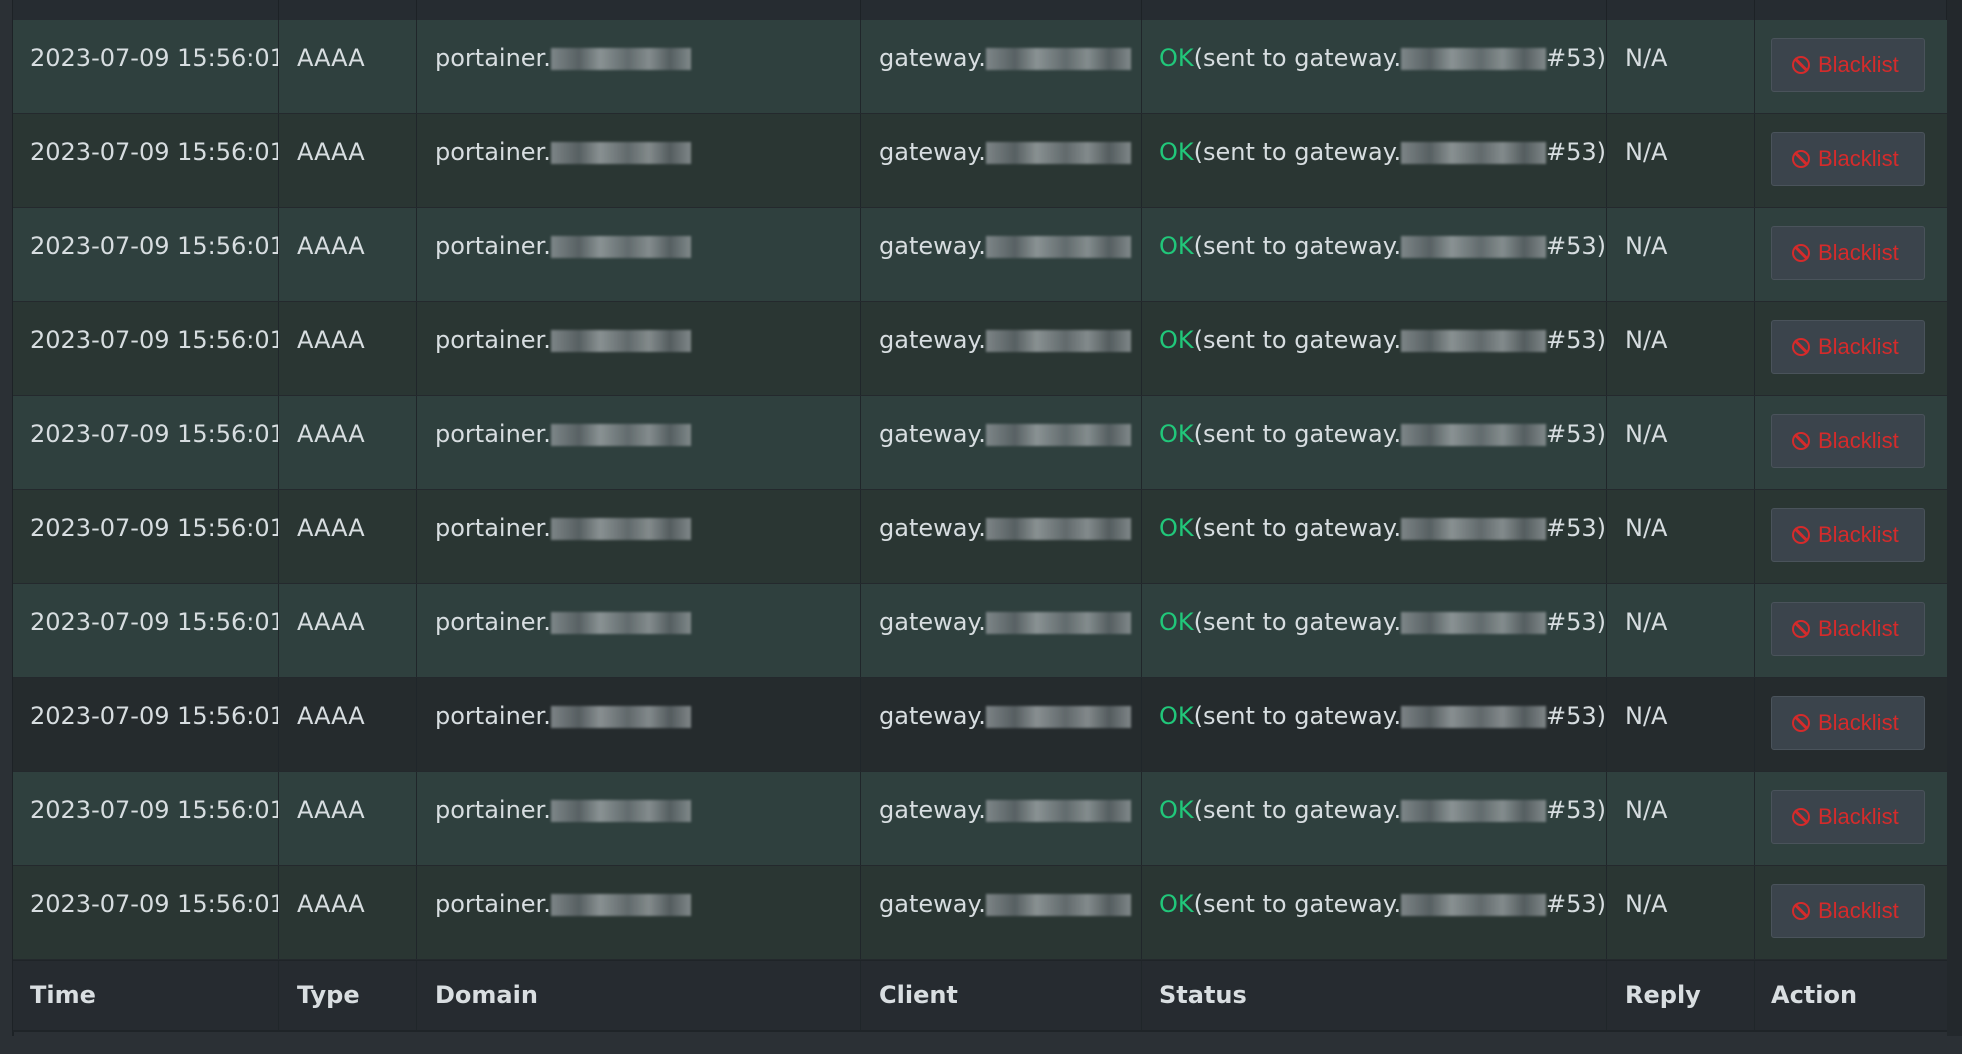  I want to click on table-top-strip, so click(980, 12).